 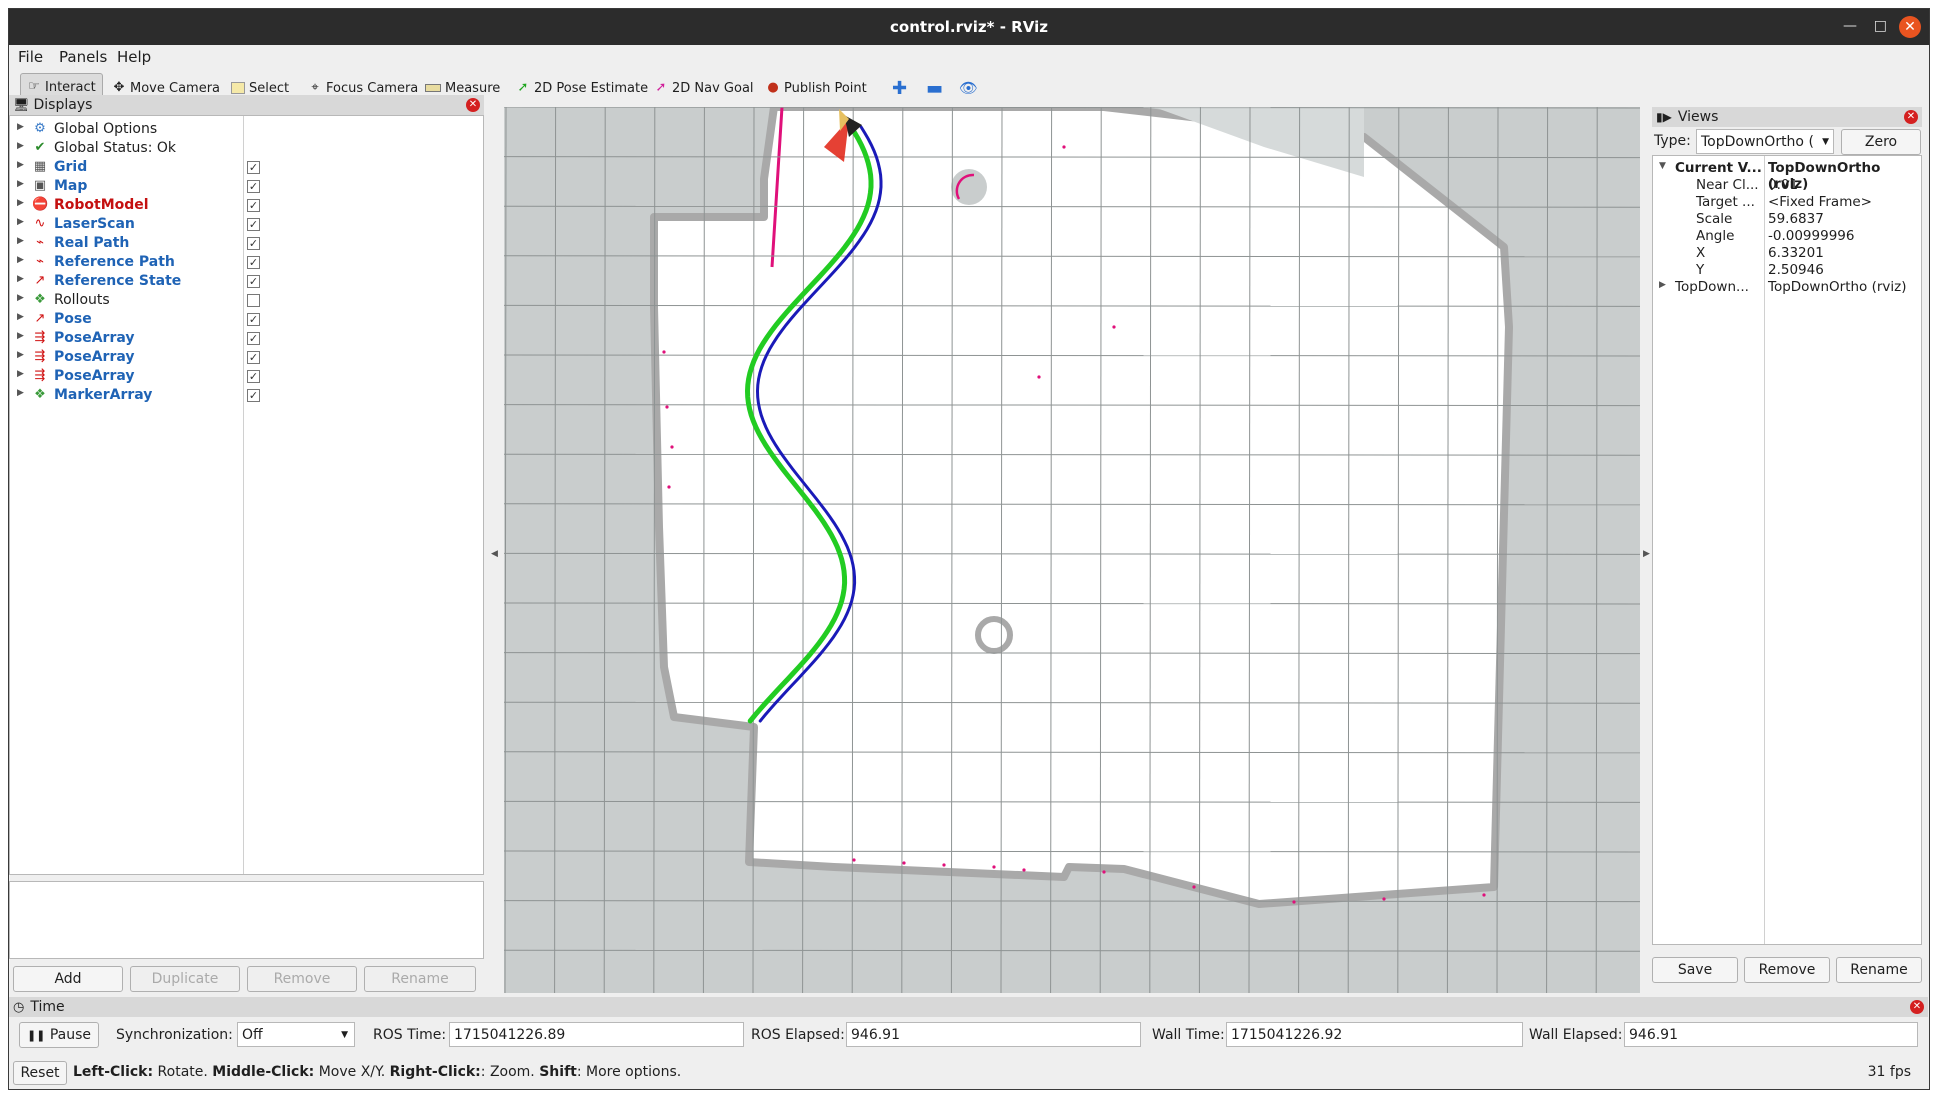 I want to click on checkmark-icon: ✔, so click(x=40, y=147).